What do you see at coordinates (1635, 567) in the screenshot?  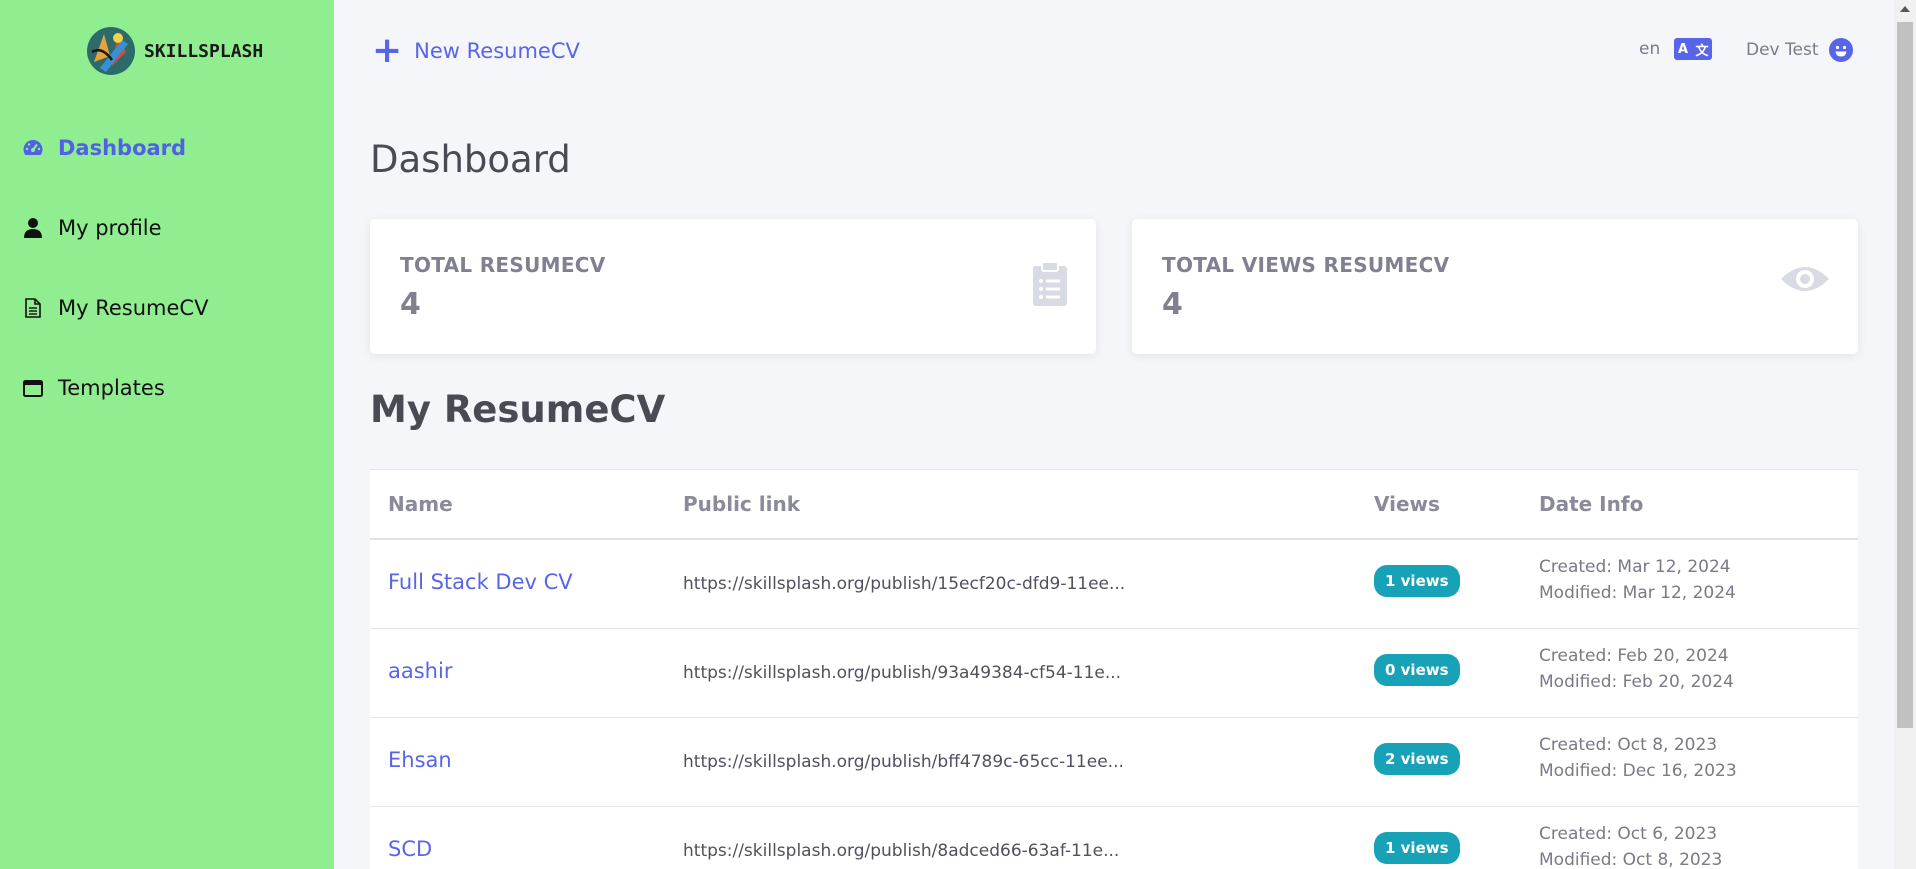 I see `created-date: Created: Mar 12, 2024` at bounding box center [1635, 567].